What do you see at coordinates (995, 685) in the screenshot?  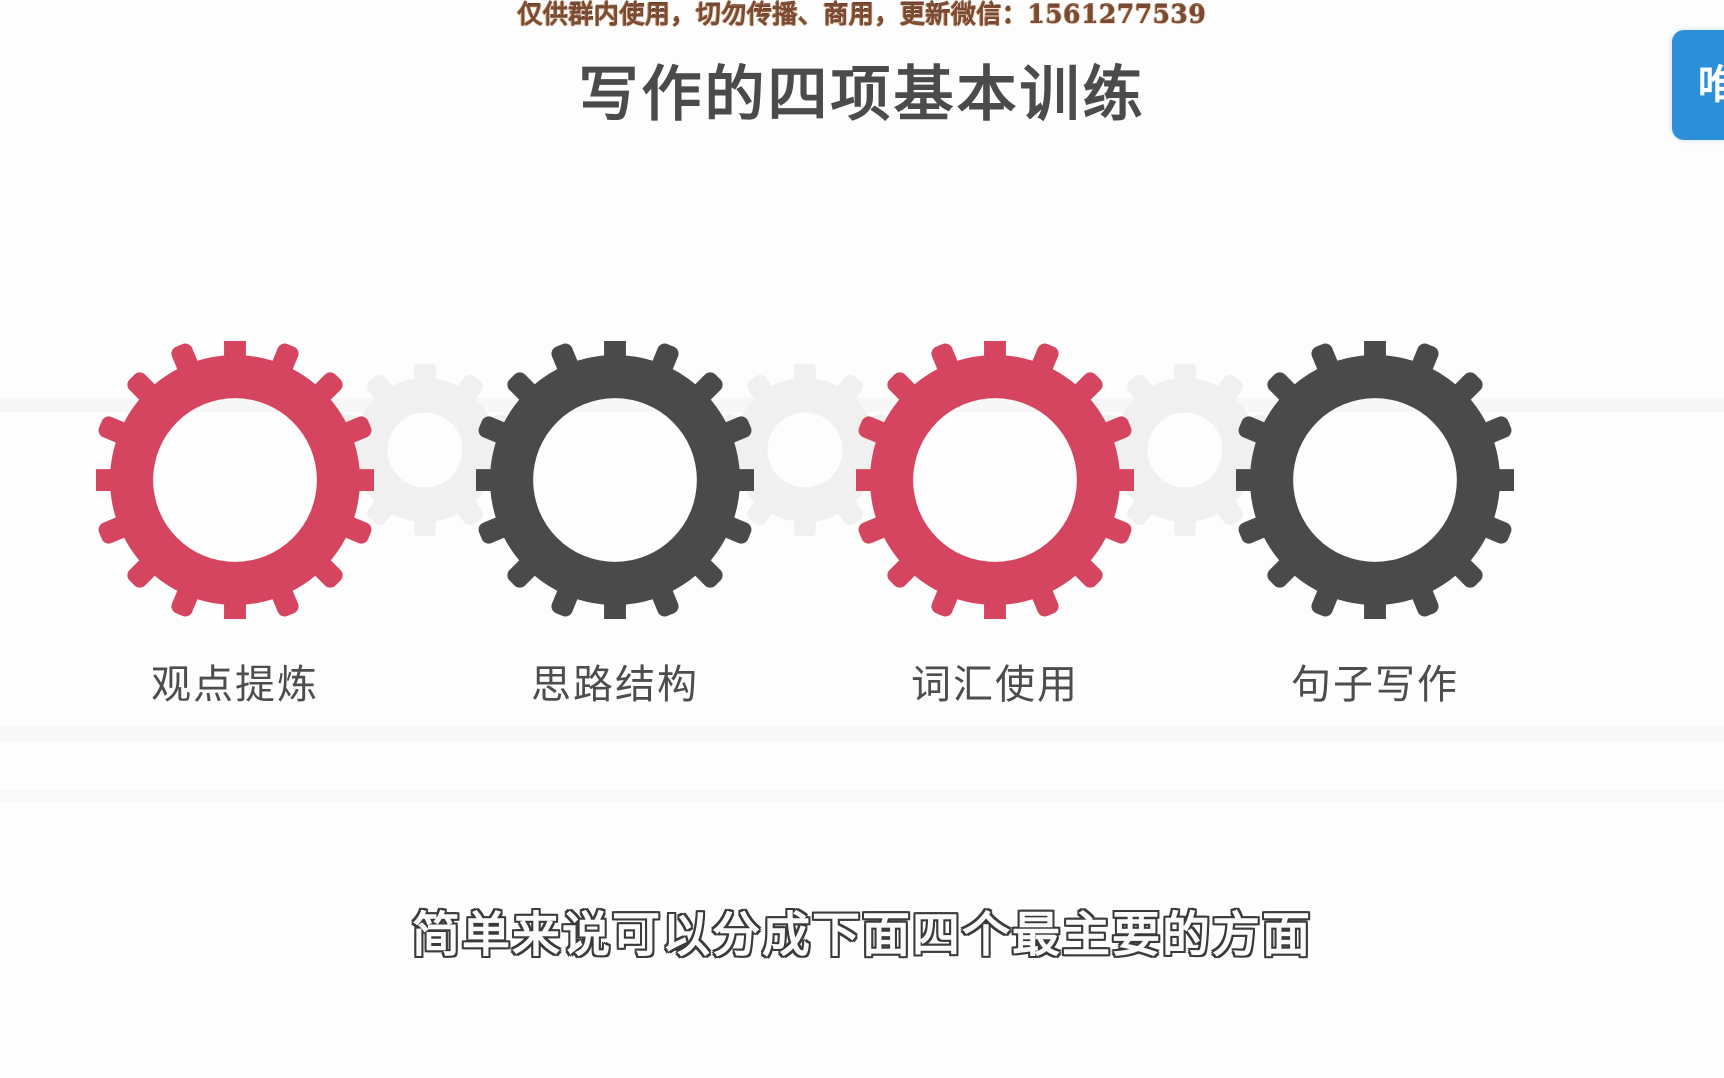 I see `gear-label-3: 词汇使用` at bounding box center [995, 685].